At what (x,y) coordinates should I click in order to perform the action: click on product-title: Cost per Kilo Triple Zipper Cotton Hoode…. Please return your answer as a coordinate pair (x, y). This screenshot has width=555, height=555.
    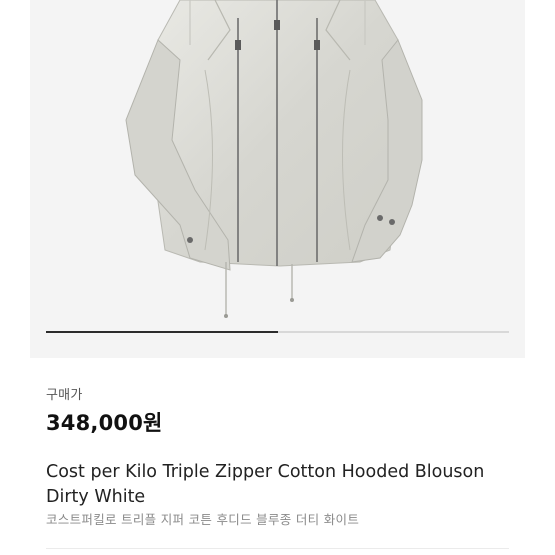
    Looking at the image, I should click on (281, 485).